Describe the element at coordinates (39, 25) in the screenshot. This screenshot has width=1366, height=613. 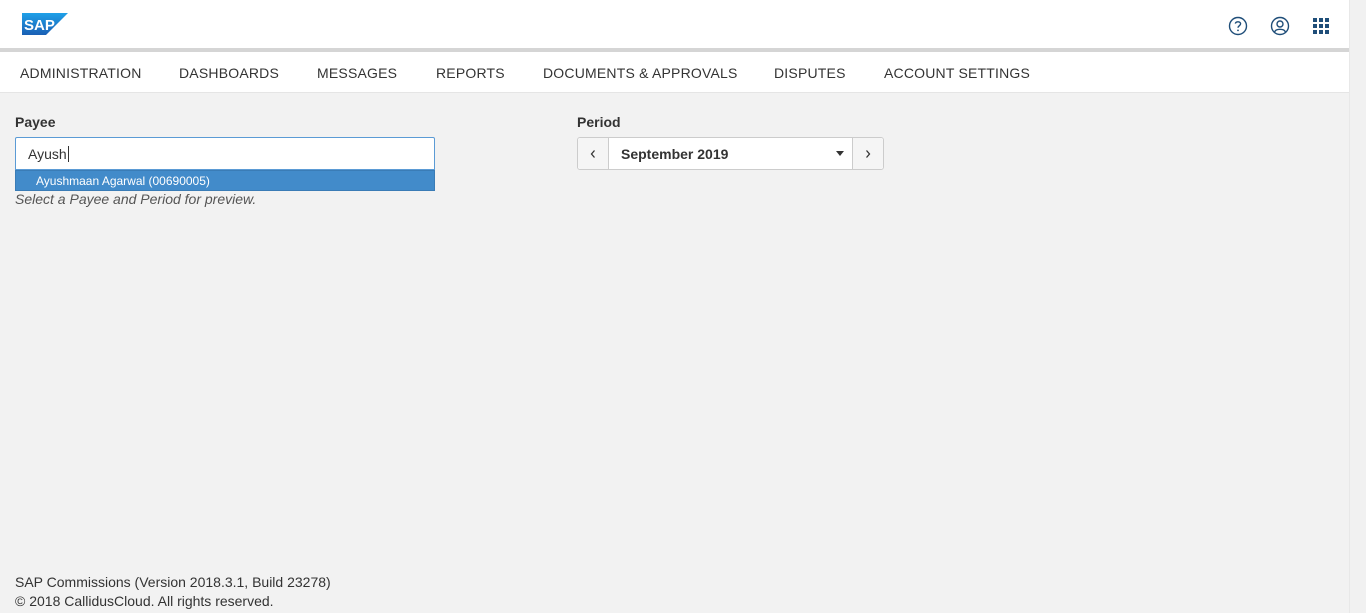
I see `sap-logo-text: SAP` at that location.